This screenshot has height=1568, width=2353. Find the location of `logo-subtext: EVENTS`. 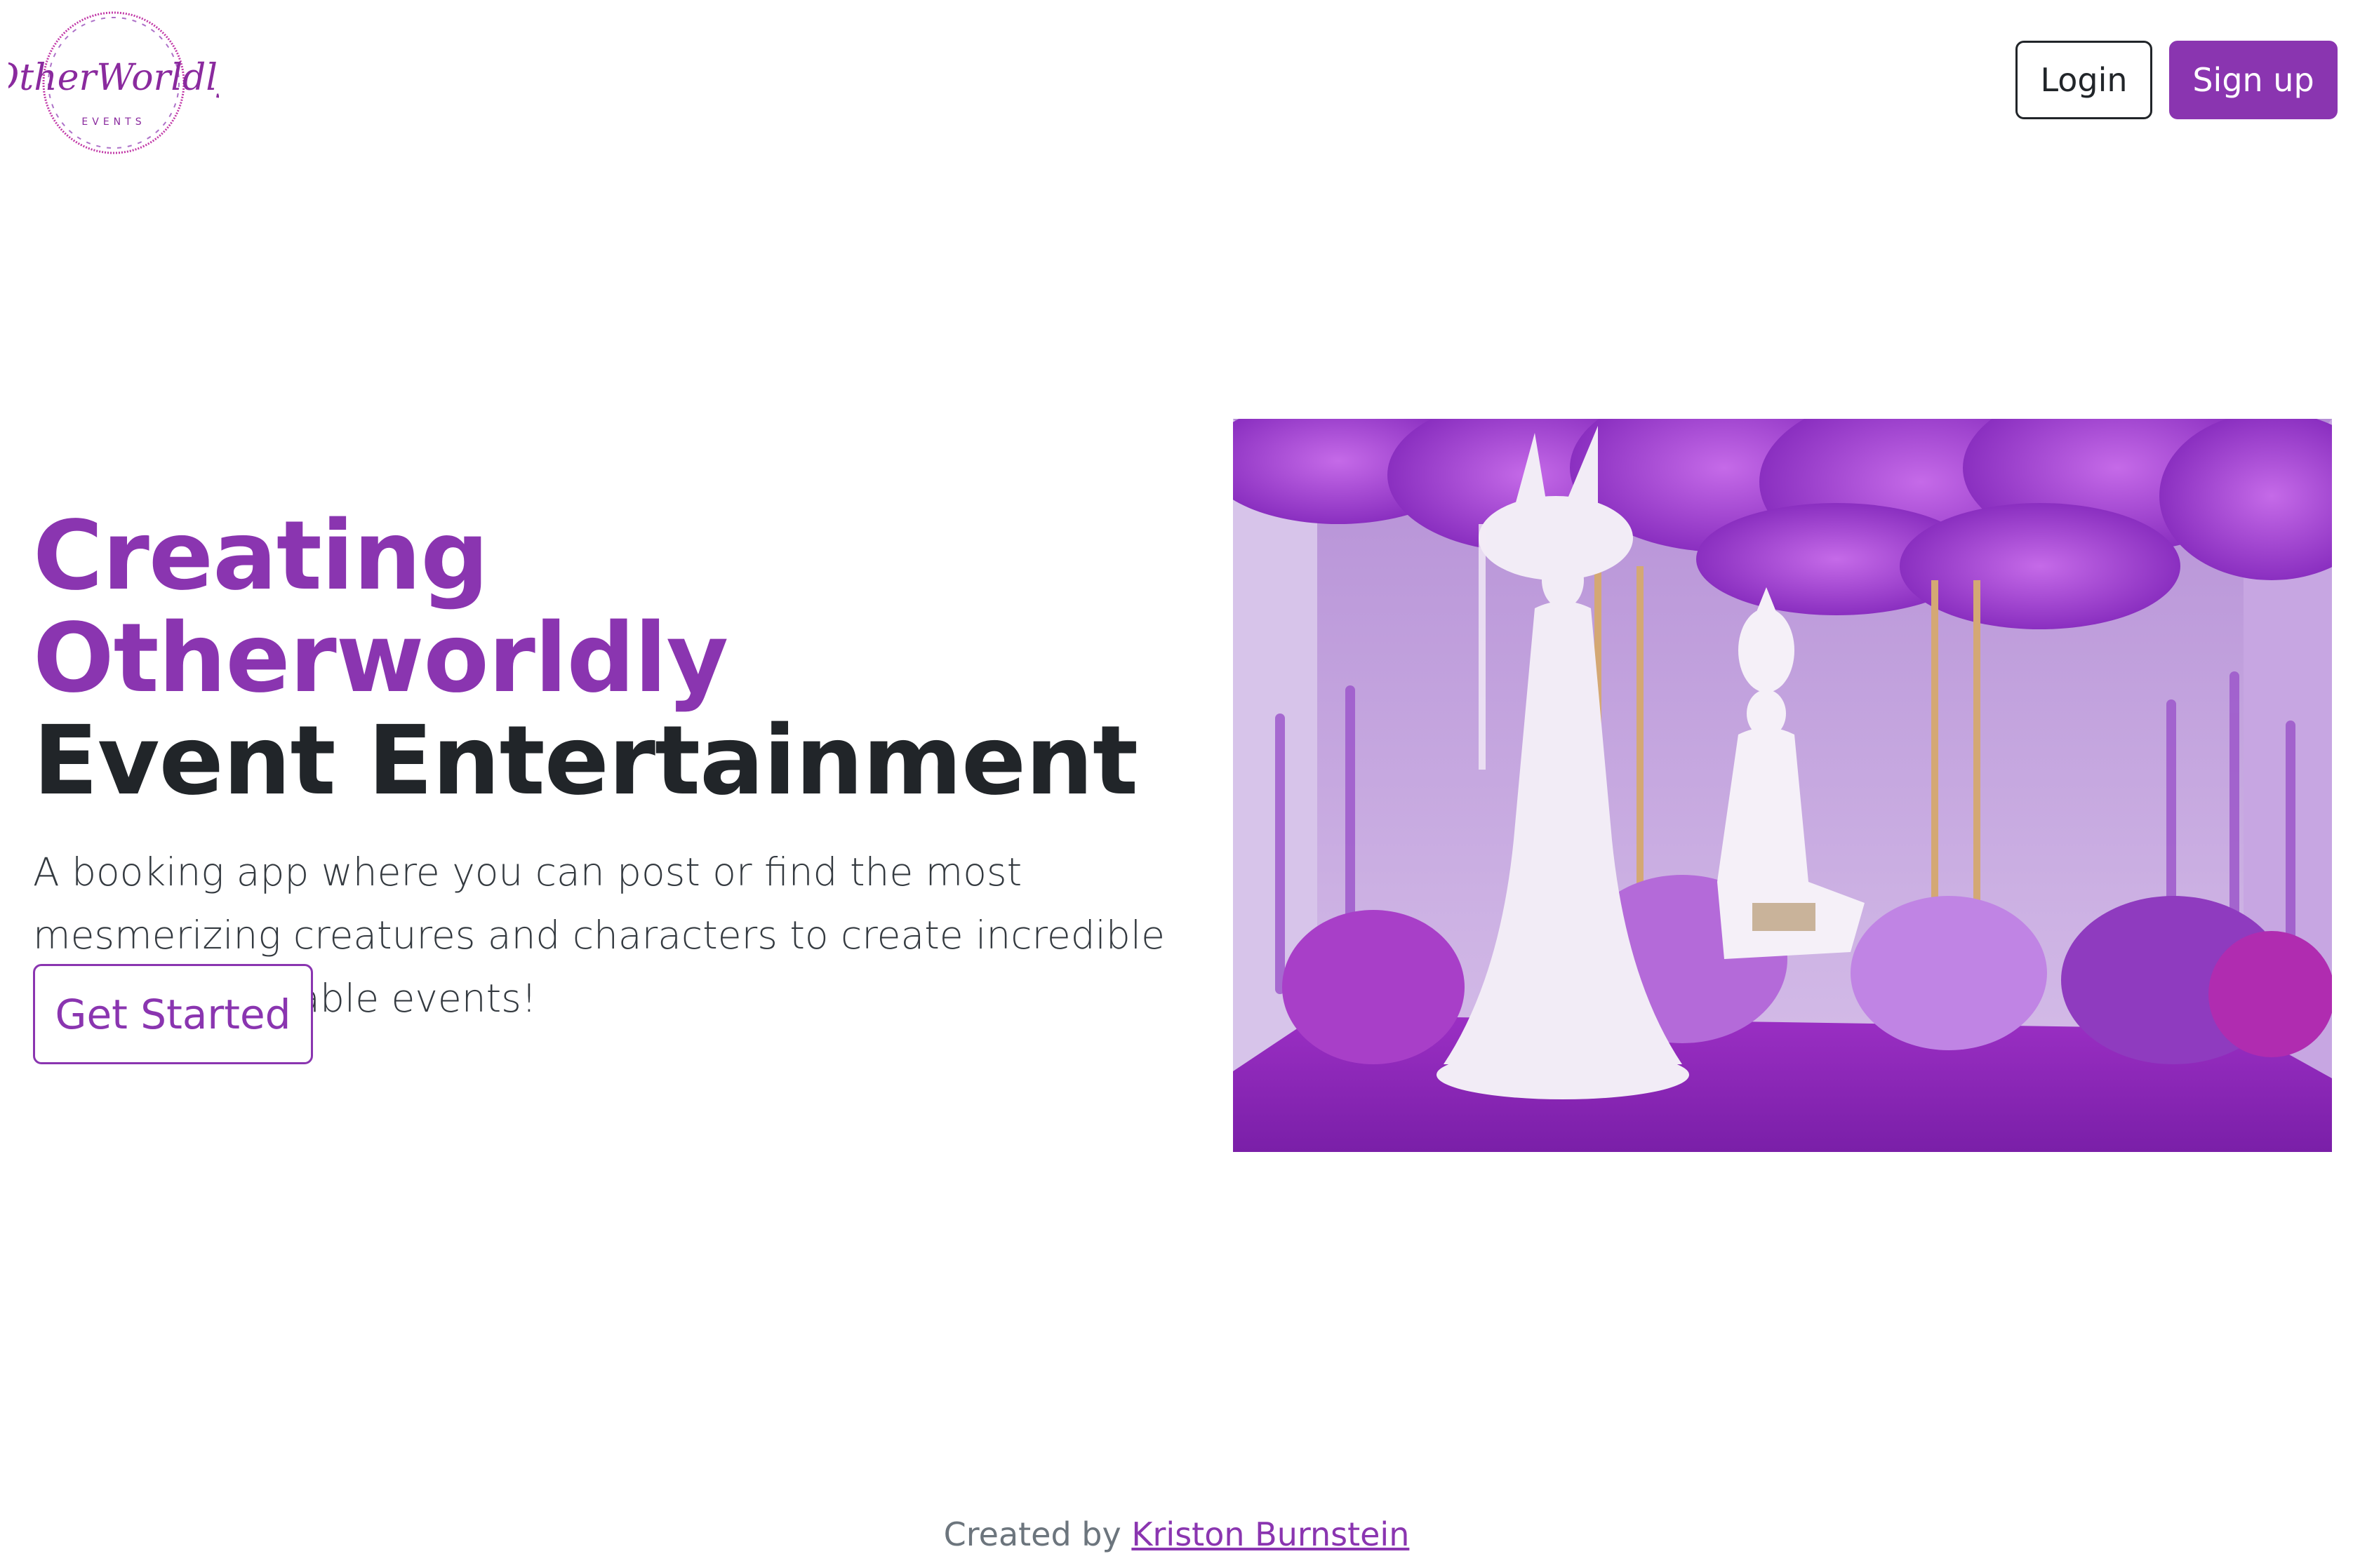

logo-subtext: EVENTS is located at coordinates (113, 122).